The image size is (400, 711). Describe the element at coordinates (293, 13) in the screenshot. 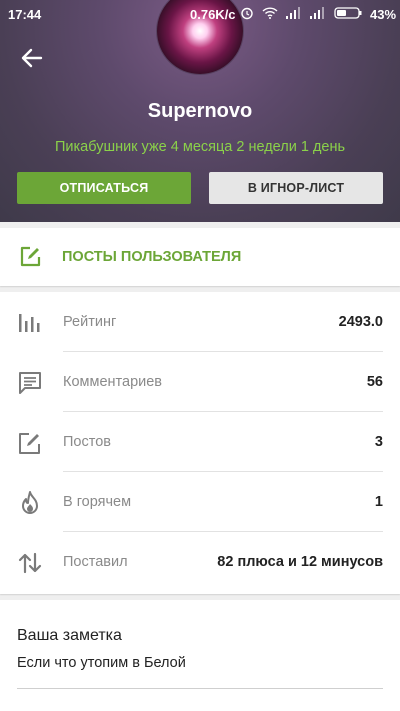

I see `signal-icon` at that location.